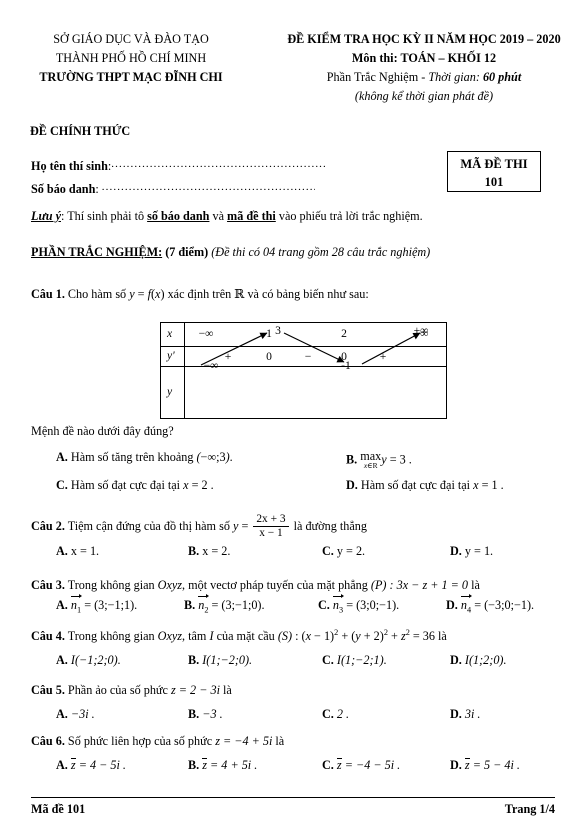 The width and height of the screenshot is (586, 840). I want to click on question-4-oxyz: Oxyz, so click(170, 636).